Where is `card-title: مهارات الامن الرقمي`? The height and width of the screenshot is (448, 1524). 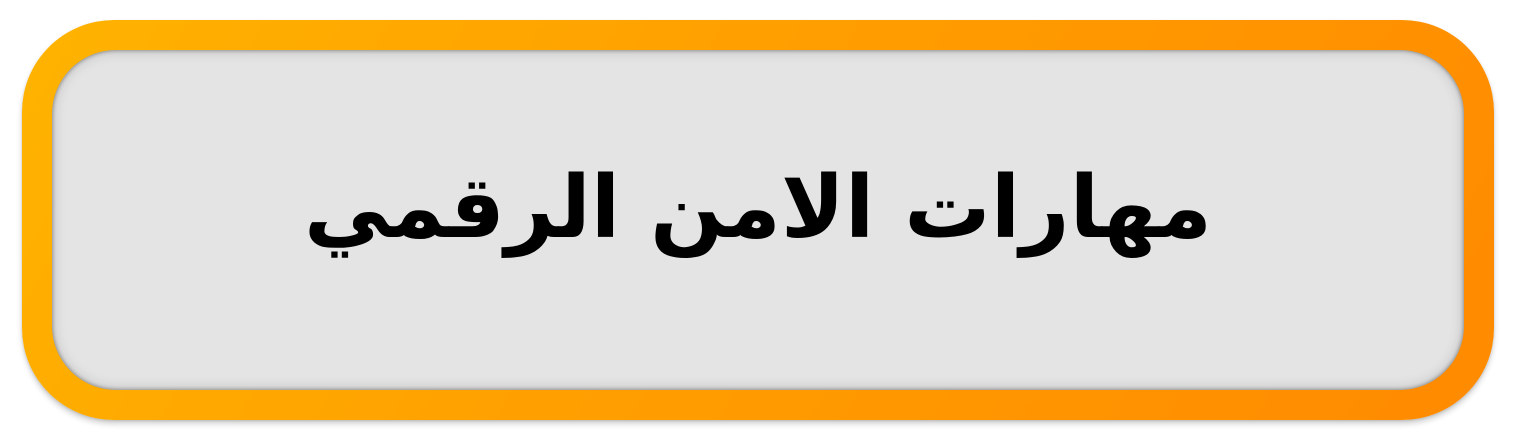
card-title: مهارات الامن الرقمي is located at coordinates (758, 208).